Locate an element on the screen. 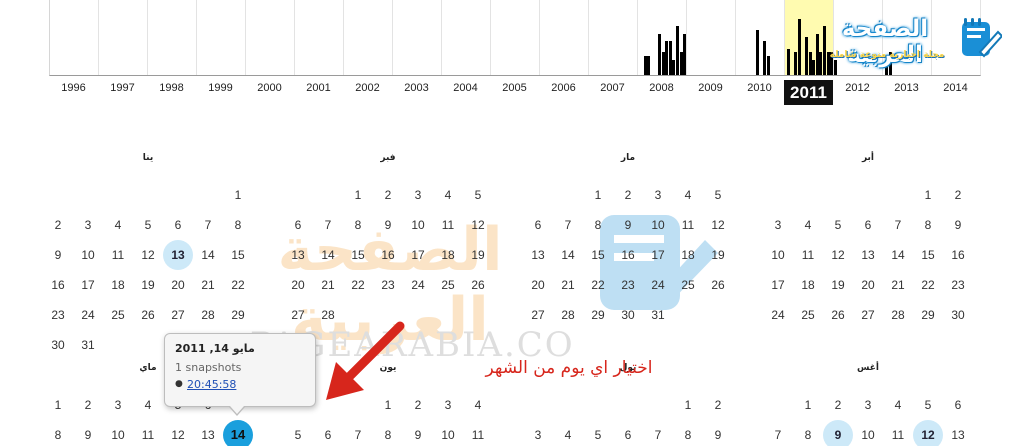  calendar-day: 23 is located at coordinates (388, 285).